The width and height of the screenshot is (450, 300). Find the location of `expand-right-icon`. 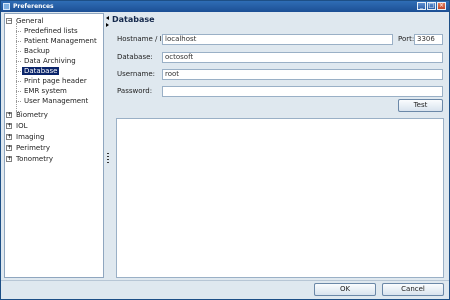

expand-right-icon is located at coordinates (107, 25).